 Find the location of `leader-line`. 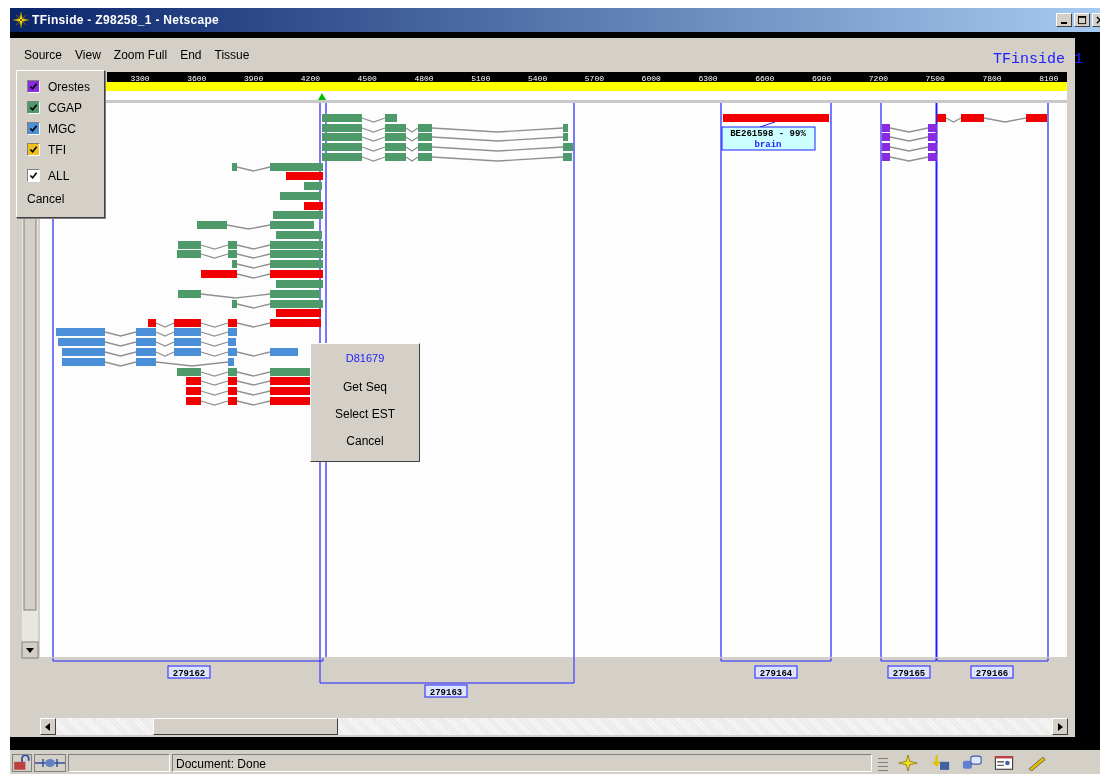

leader-line is located at coordinates (767, 124).